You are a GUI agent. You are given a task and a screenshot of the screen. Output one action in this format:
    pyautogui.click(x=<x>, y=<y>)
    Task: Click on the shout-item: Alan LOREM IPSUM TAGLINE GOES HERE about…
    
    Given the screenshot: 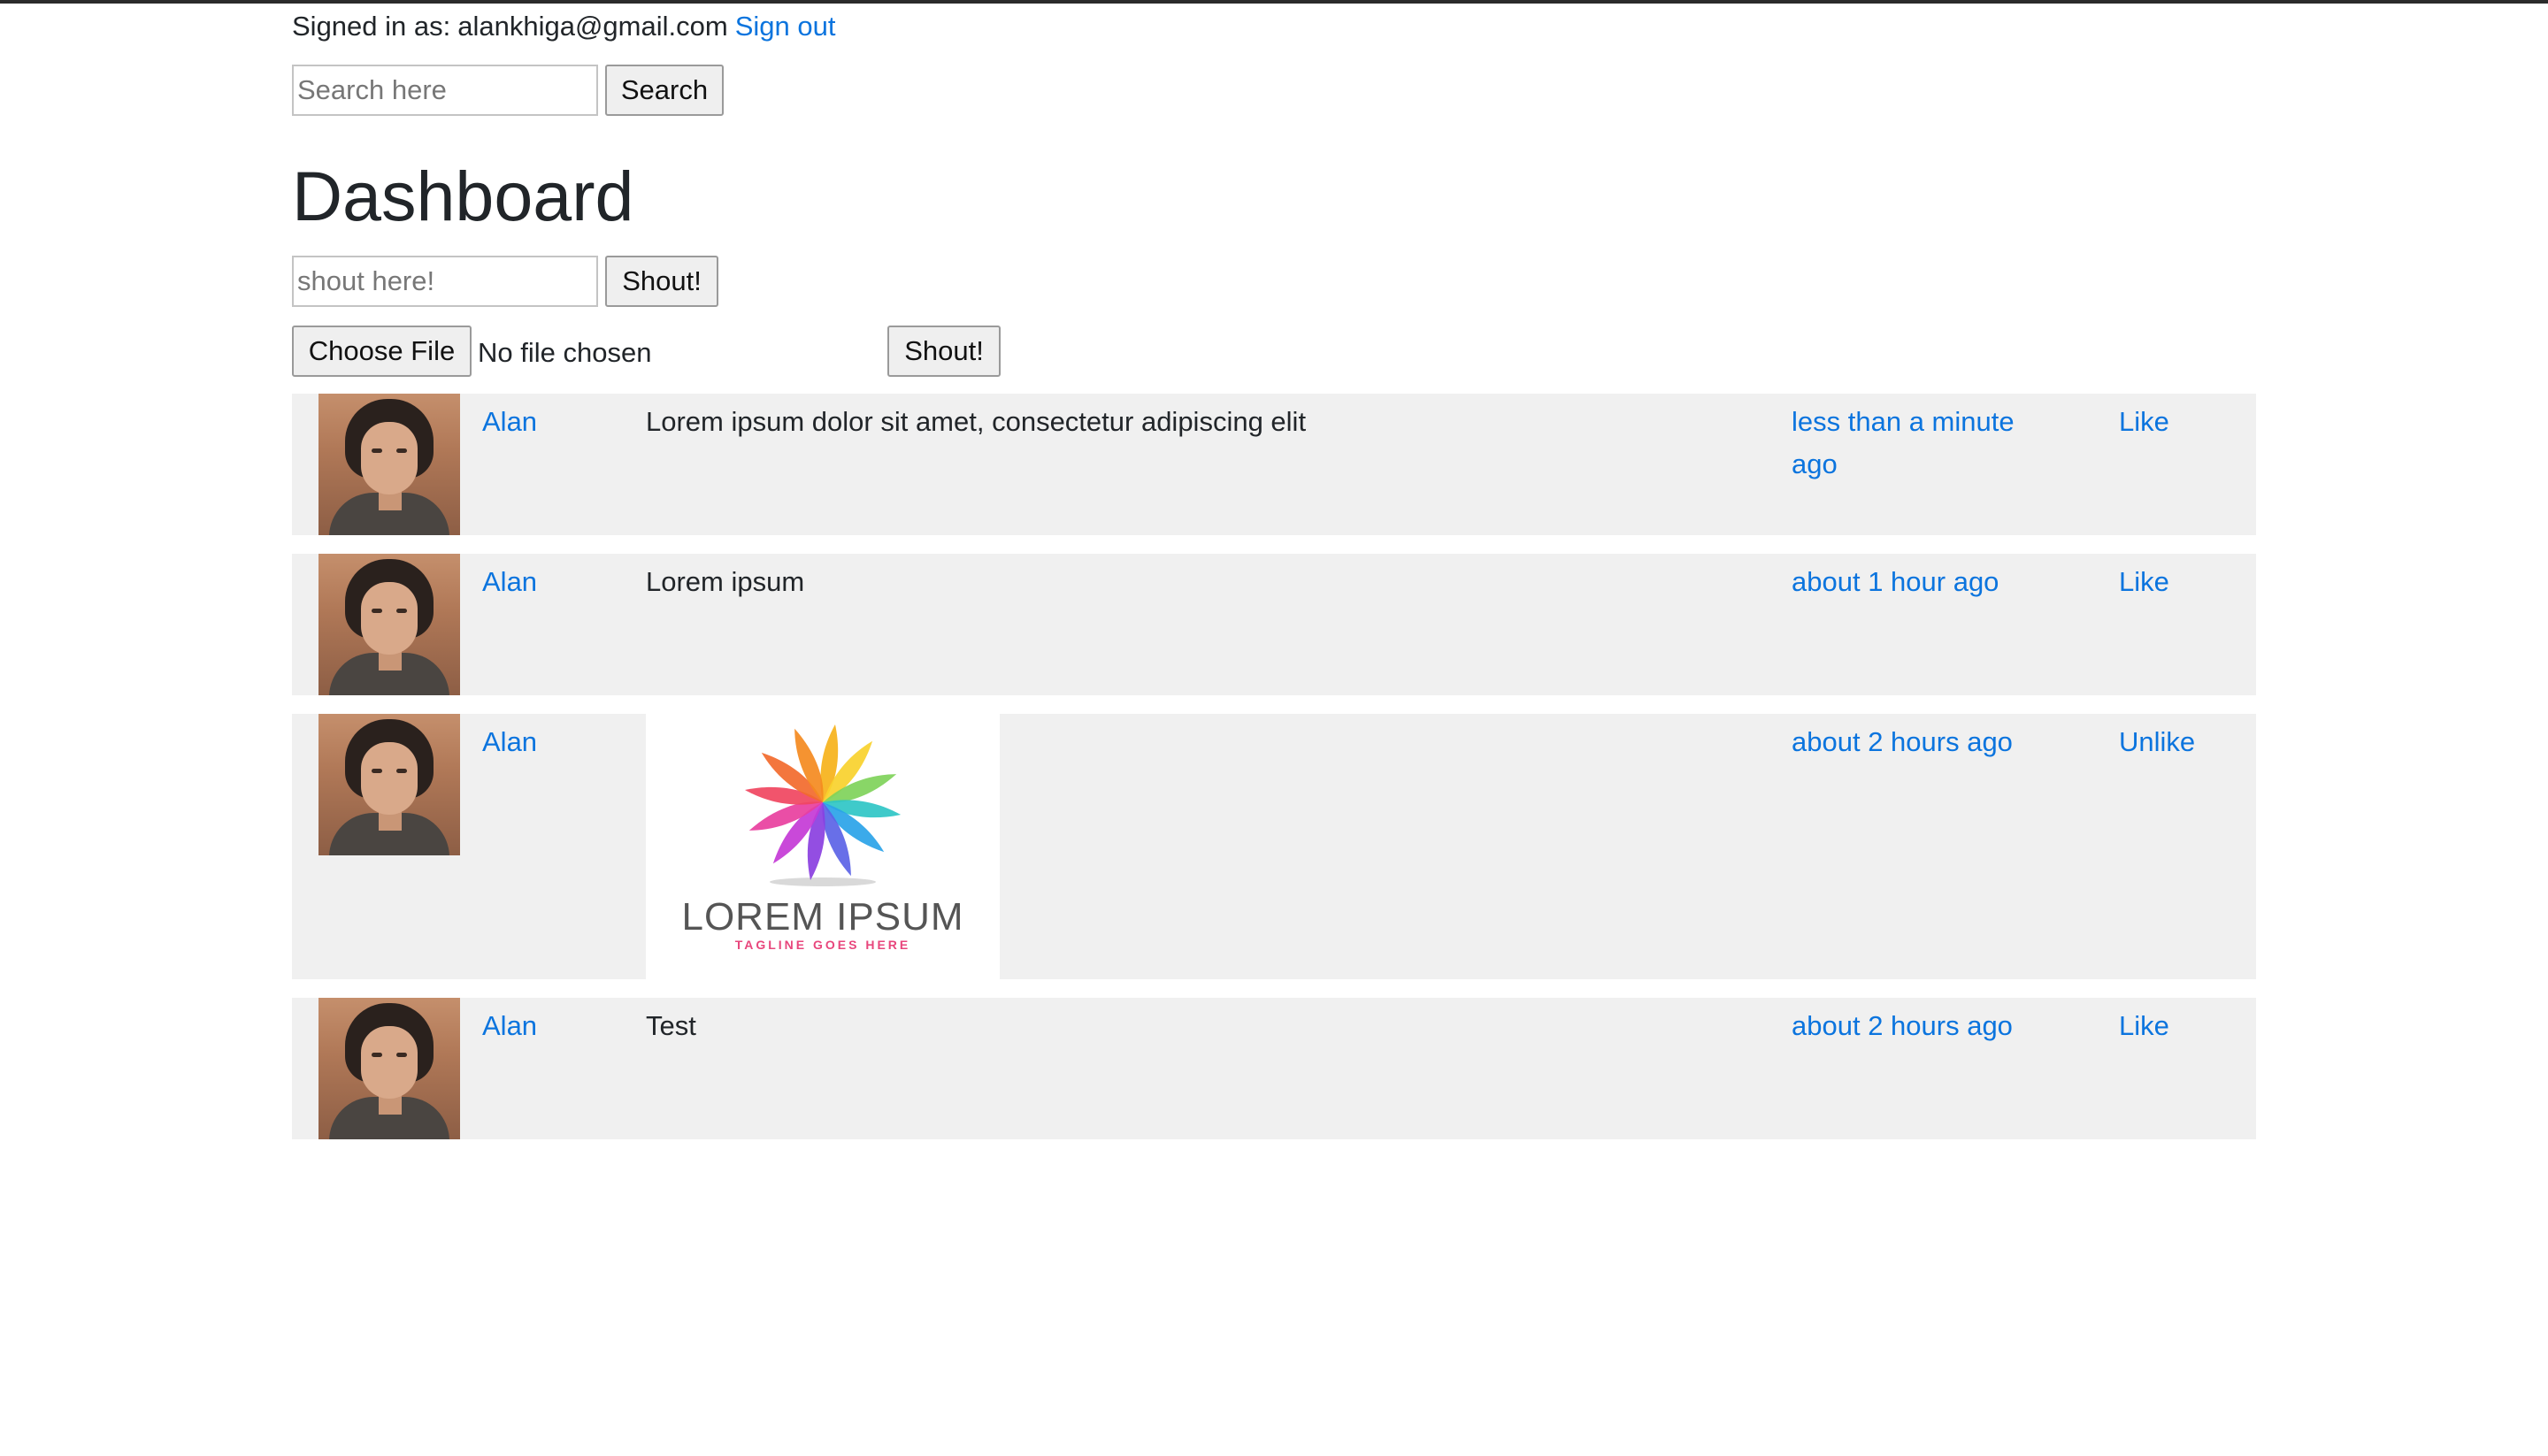 What is the action you would take?
    pyautogui.click(x=1274, y=846)
    